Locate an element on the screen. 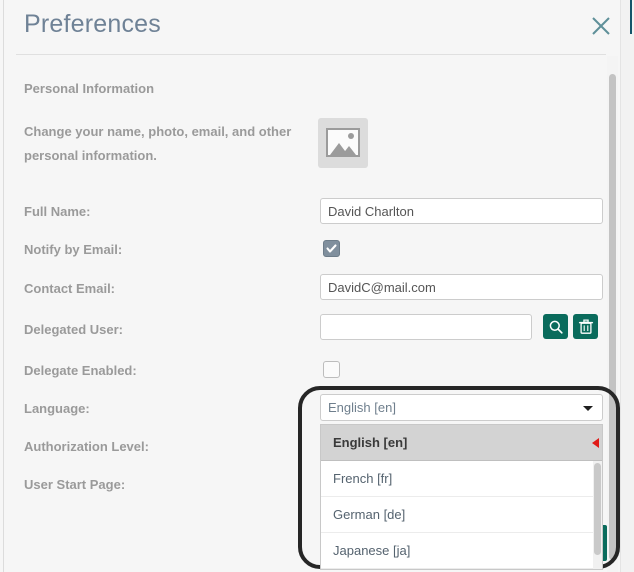  trash-icon is located at coordinates (585, 326).